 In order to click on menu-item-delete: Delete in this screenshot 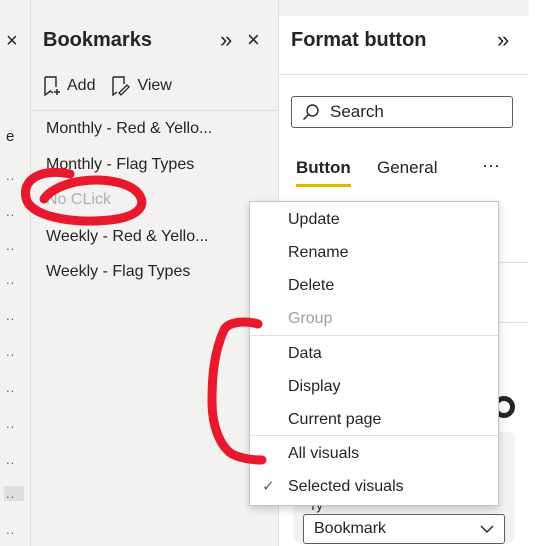, I will do `click(374, 285)`.